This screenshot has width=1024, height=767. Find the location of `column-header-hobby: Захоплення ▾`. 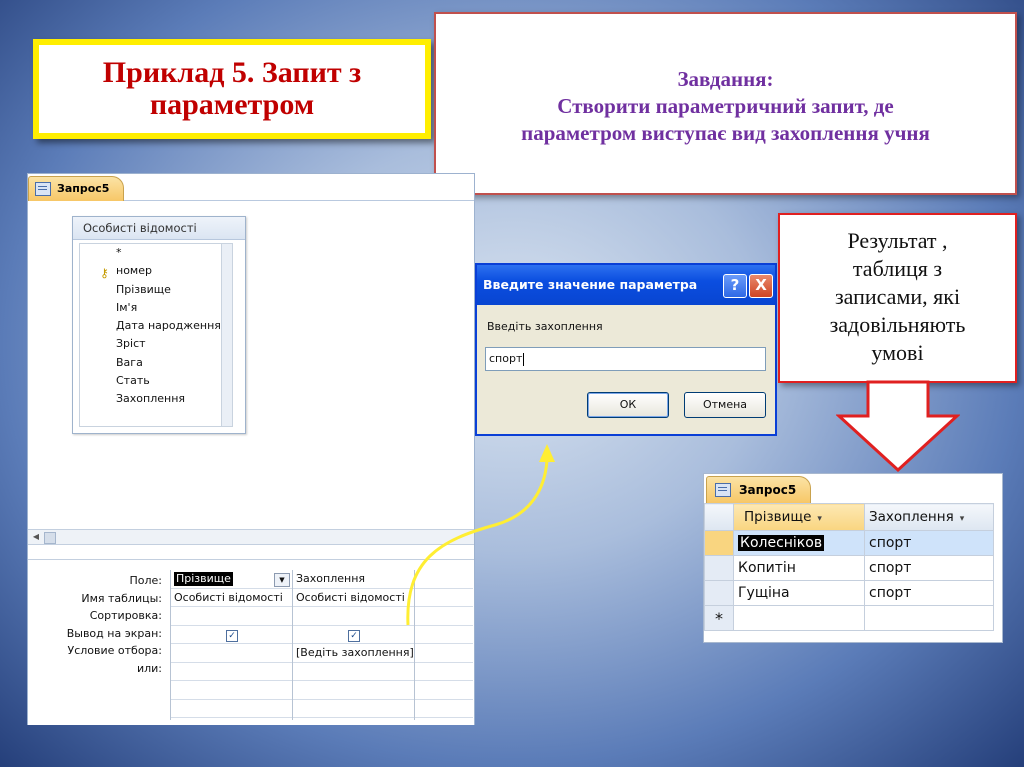

column-header-hobby: Захоплення ▾ is located at coordinates (929, 517).